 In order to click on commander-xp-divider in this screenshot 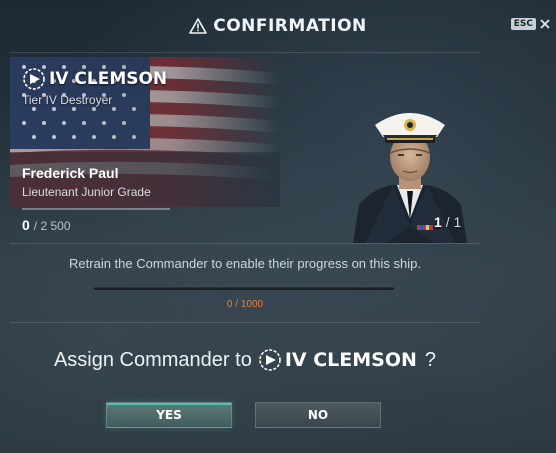, I will do `click(96, 209)`.